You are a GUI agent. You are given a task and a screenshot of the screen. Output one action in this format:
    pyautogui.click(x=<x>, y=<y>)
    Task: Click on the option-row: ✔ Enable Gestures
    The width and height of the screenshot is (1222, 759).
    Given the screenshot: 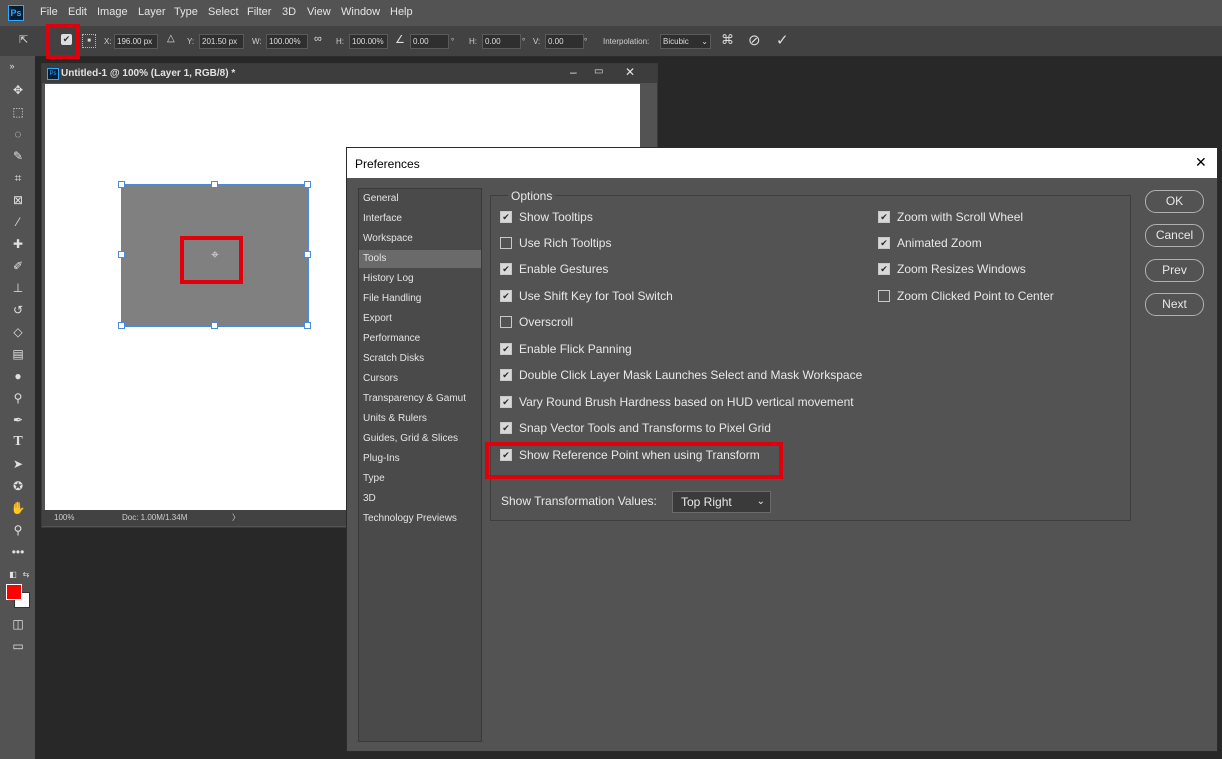 What is the action you would take?
    pyautogui.click(x=554, y=269)
    